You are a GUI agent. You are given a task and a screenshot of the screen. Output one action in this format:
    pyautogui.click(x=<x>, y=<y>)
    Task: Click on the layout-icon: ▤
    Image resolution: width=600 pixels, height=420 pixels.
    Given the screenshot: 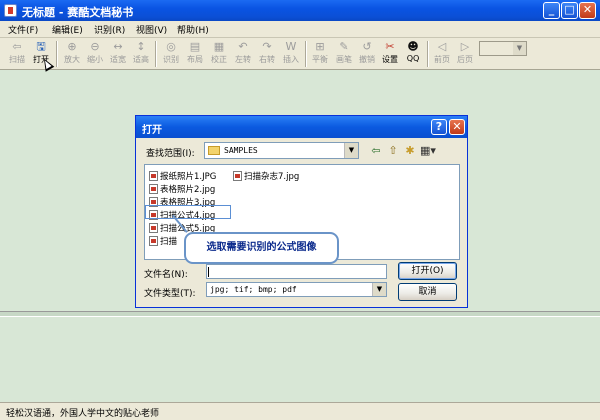 What is the action you would take?
    pyautogui.click(x=195, y=46)
    